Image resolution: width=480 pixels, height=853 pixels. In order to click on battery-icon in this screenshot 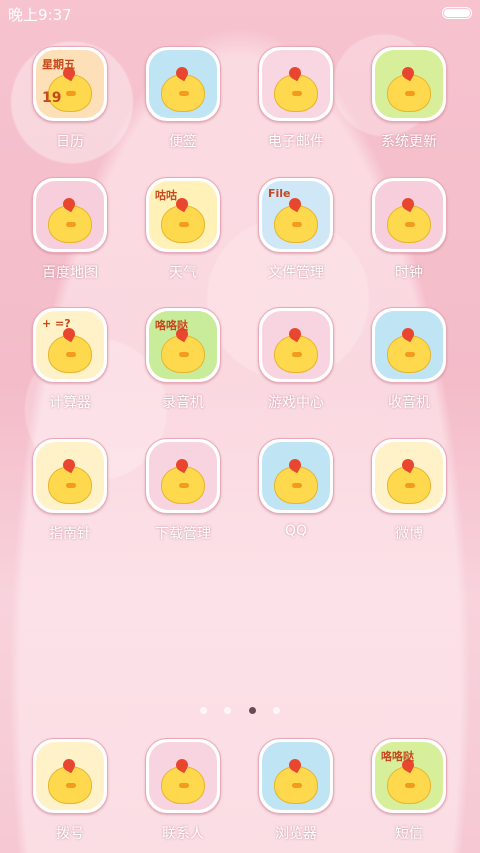, I will do `click(457, 13)`.